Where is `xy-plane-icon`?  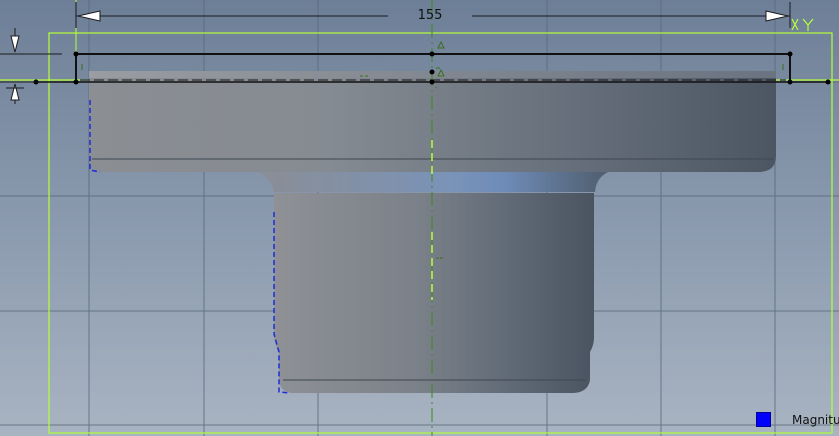 xy-plane-icon is located at coordinates (802, 24).